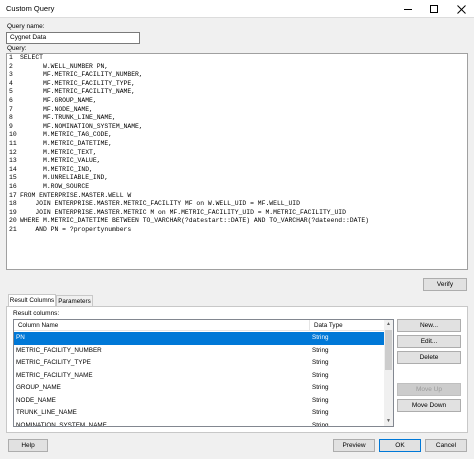 The width and height of the screenshot is (474, 459). Describe the element at coordinates (237, 153) in the screenshot. I see `code-line: 12 M.METRIC_TEXT,` at that location.